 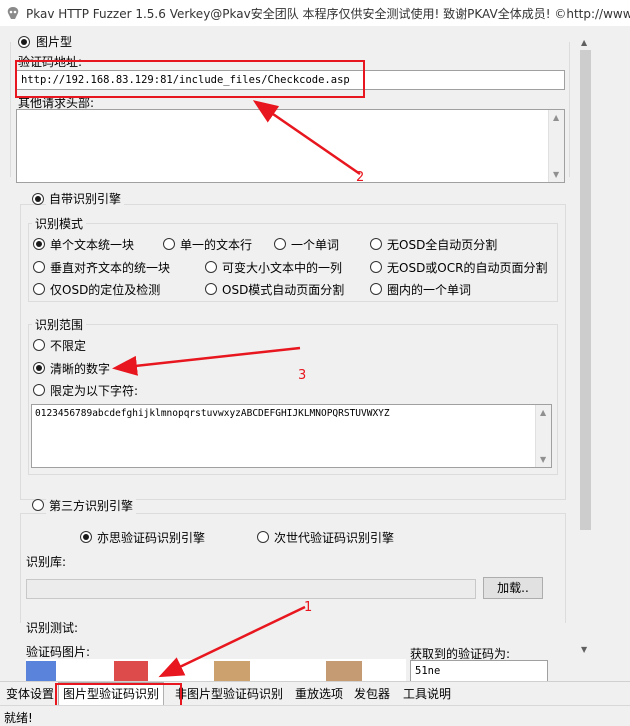 What do you see at coordinates (206, 361) in the screenshot?
I see `arrow-to-range` at bounding box center [206, 361].